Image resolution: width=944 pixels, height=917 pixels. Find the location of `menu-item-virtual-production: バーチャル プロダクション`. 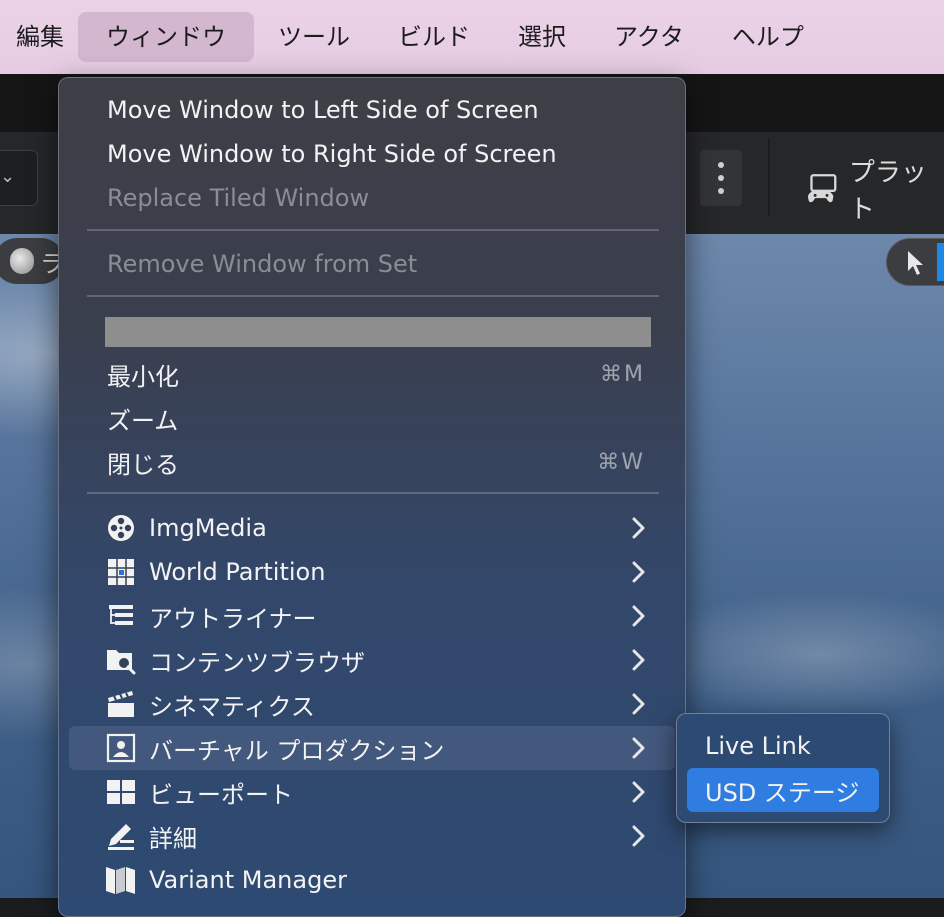

menu-item-virtual-production: バーチャル プロダクション is located at coordinates (372, 748).